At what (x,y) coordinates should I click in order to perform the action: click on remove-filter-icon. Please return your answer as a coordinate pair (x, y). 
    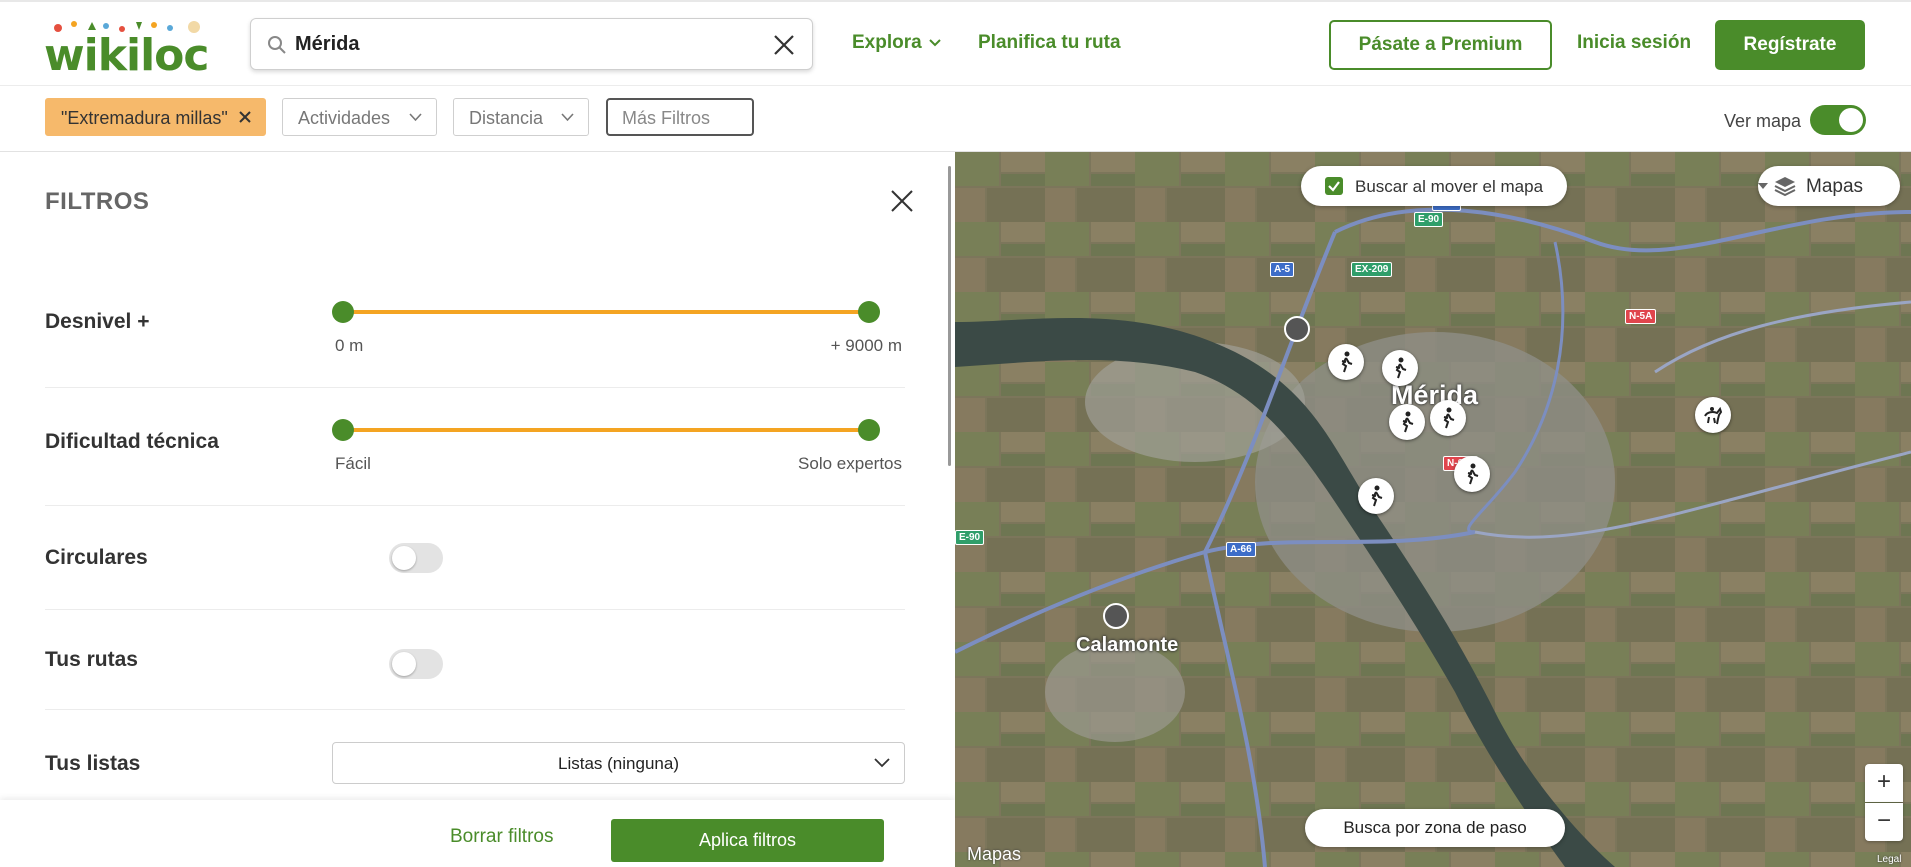
    Looking at the image, I should click on (245, 117).